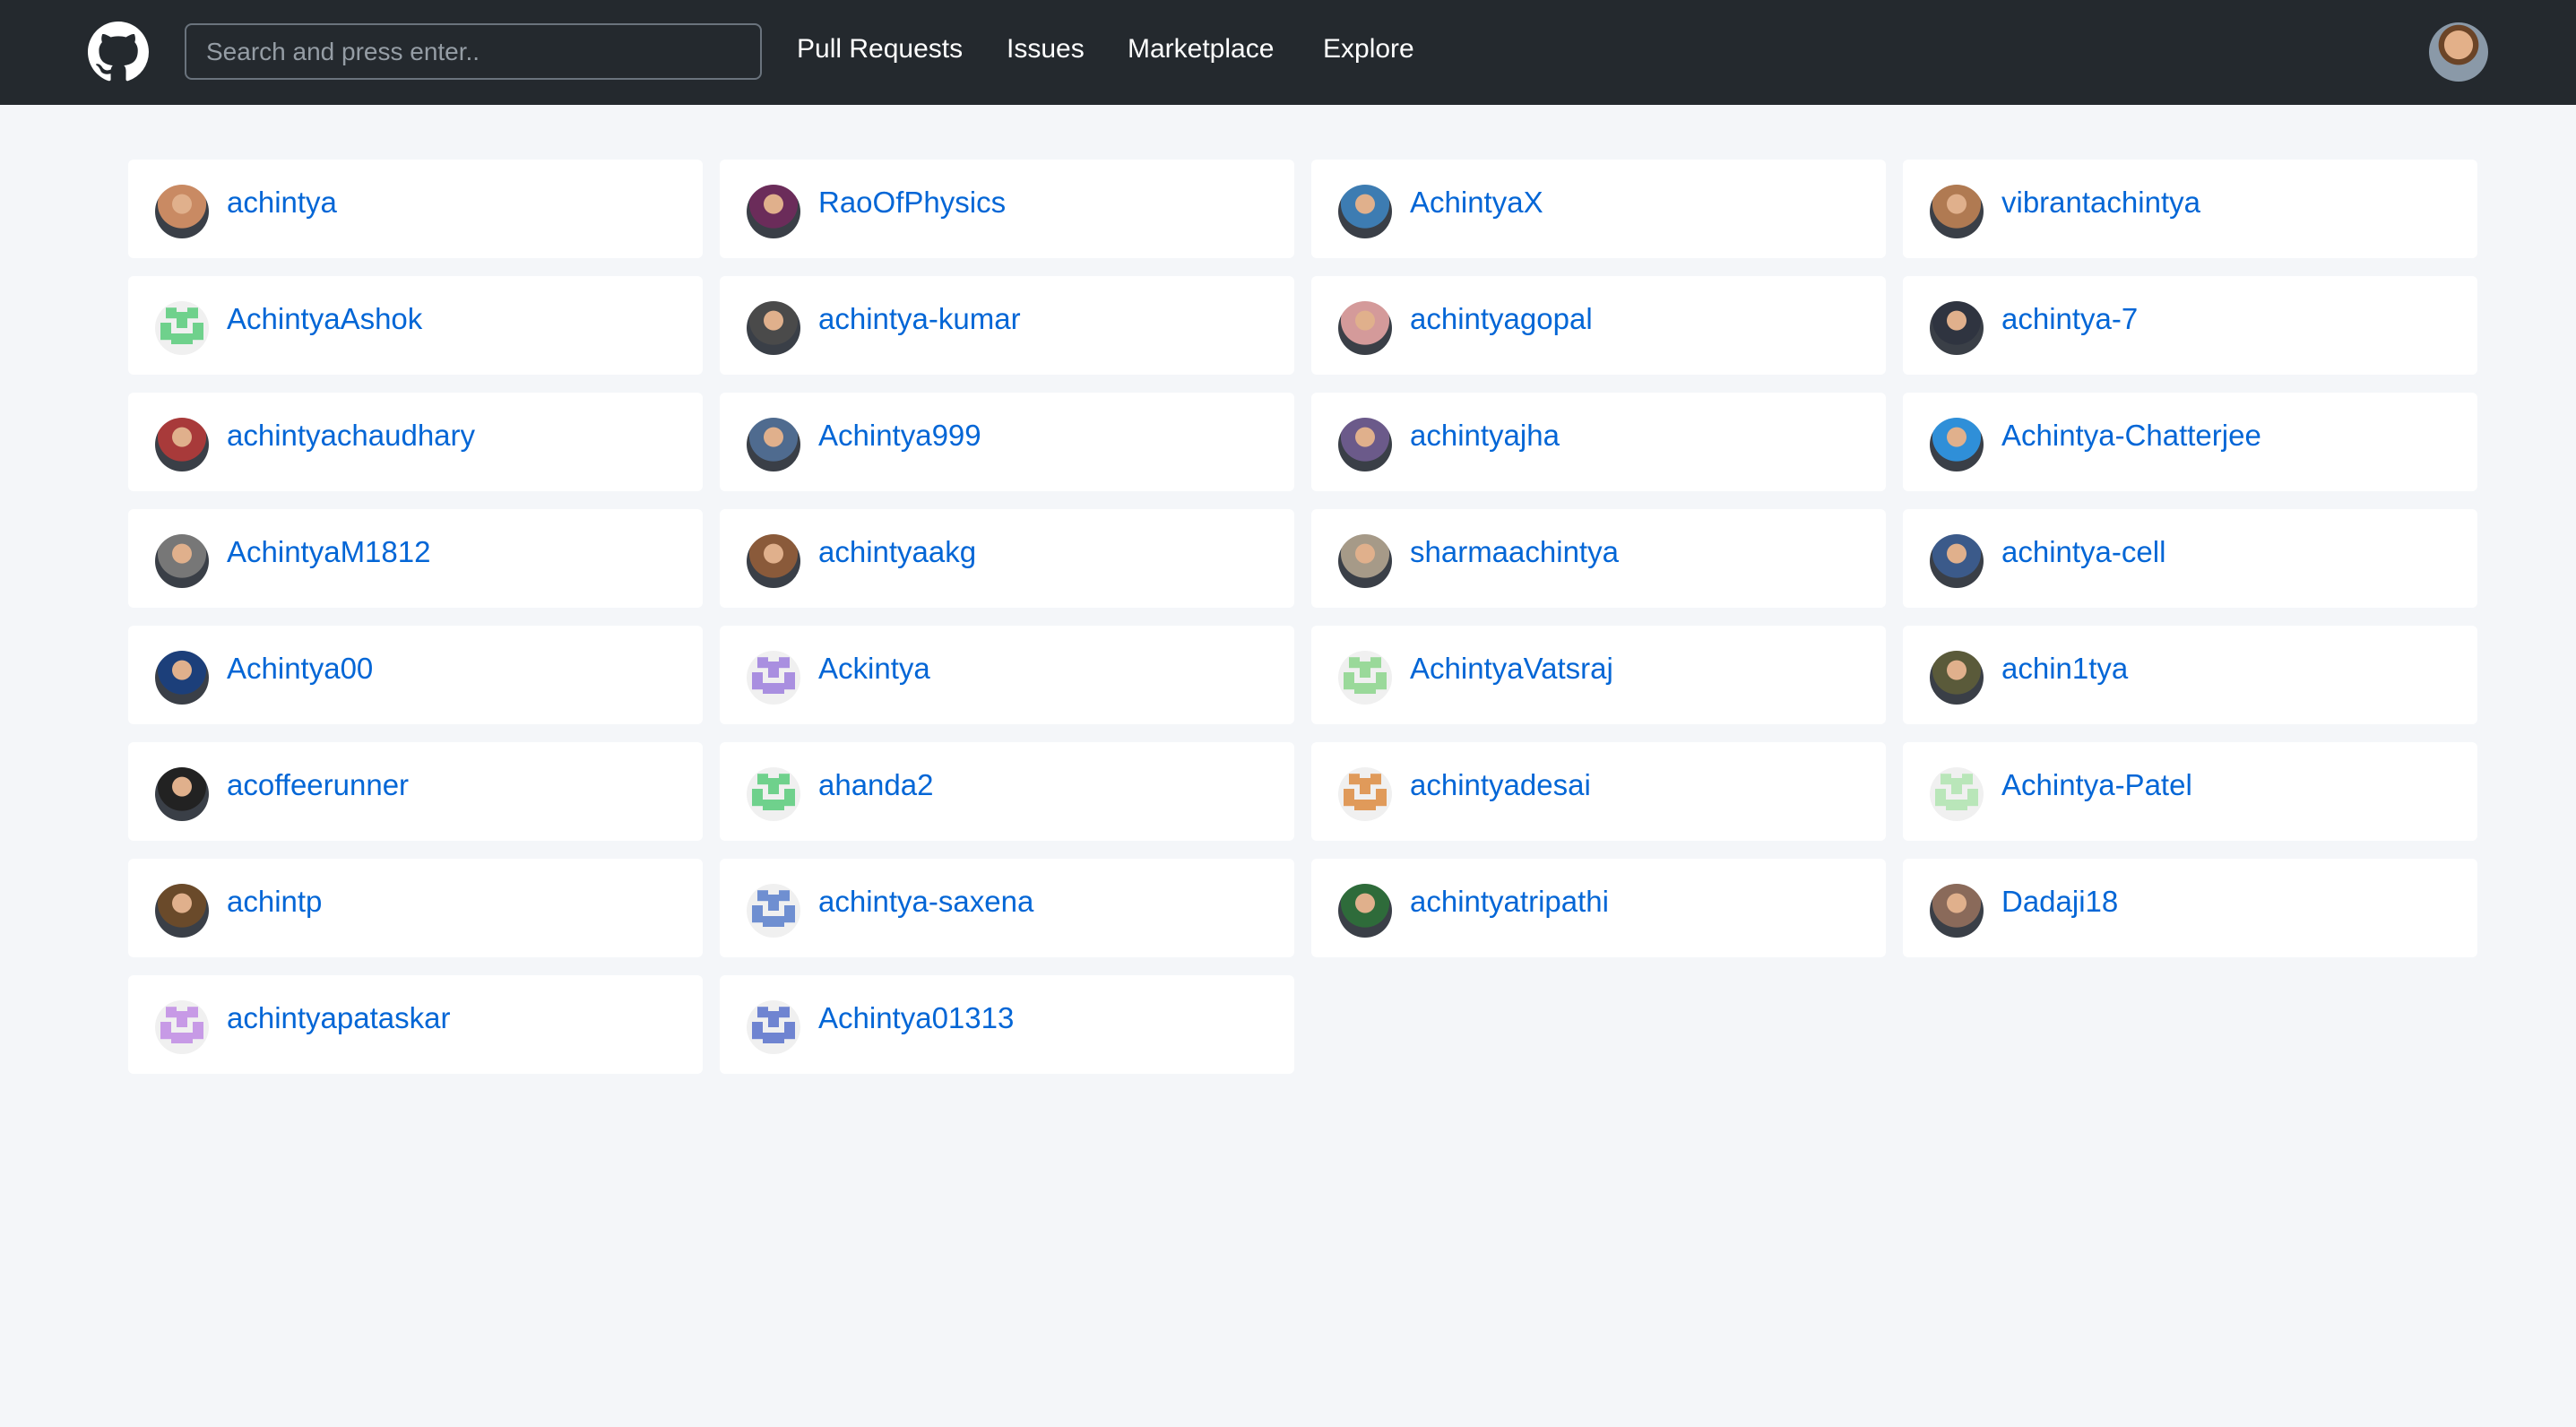  Describe the element at coordinates (2131, 436) in the screenshot. I see `username-link: Achintya-Chatterjee` at that location.